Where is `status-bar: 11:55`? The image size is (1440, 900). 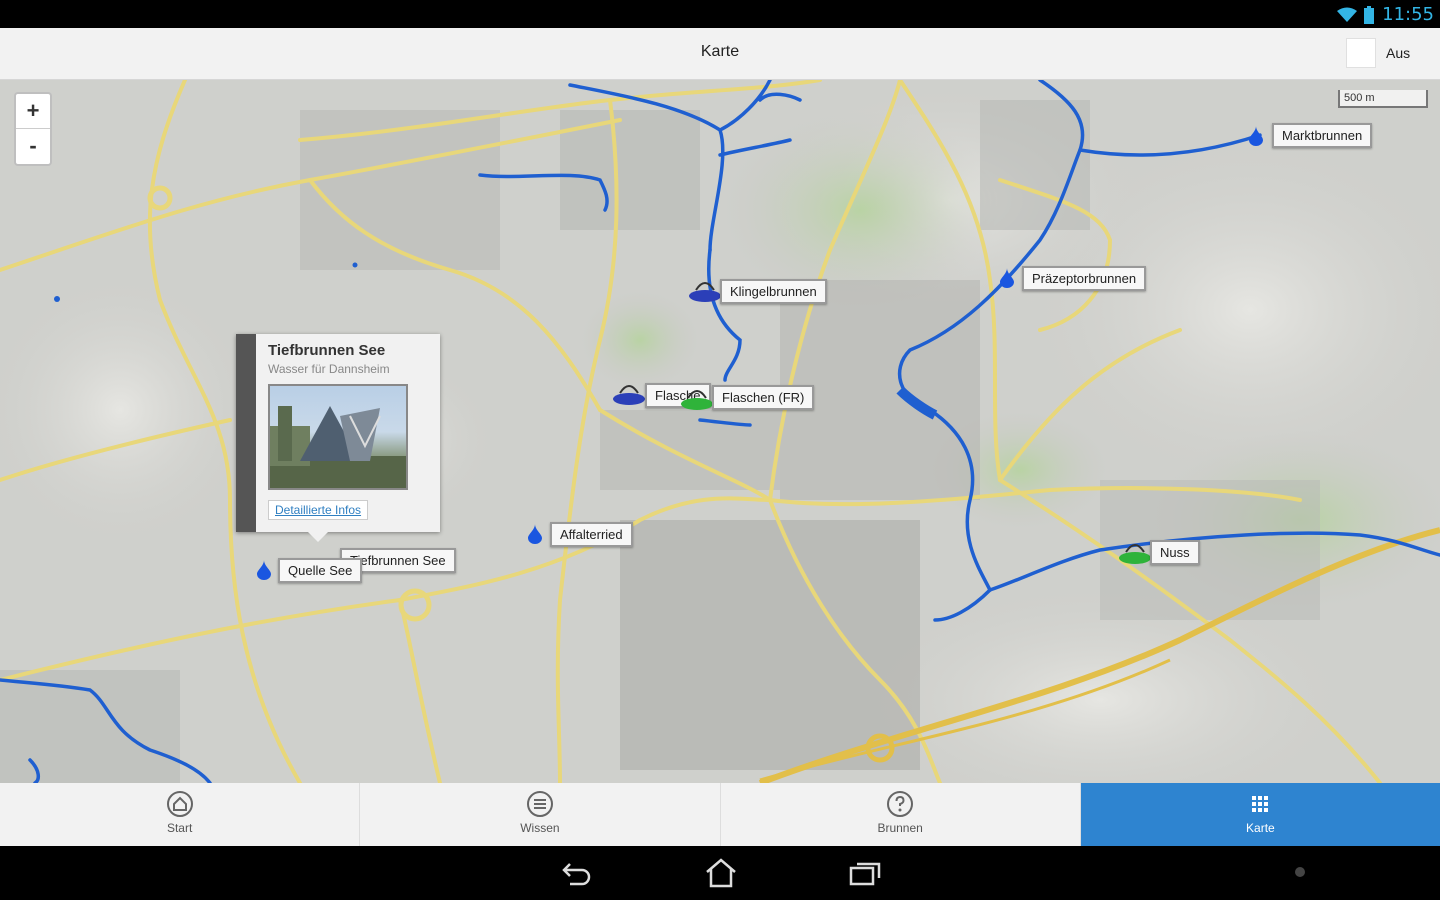
status-bar: 11:55 is located at coordinates (720, 14).